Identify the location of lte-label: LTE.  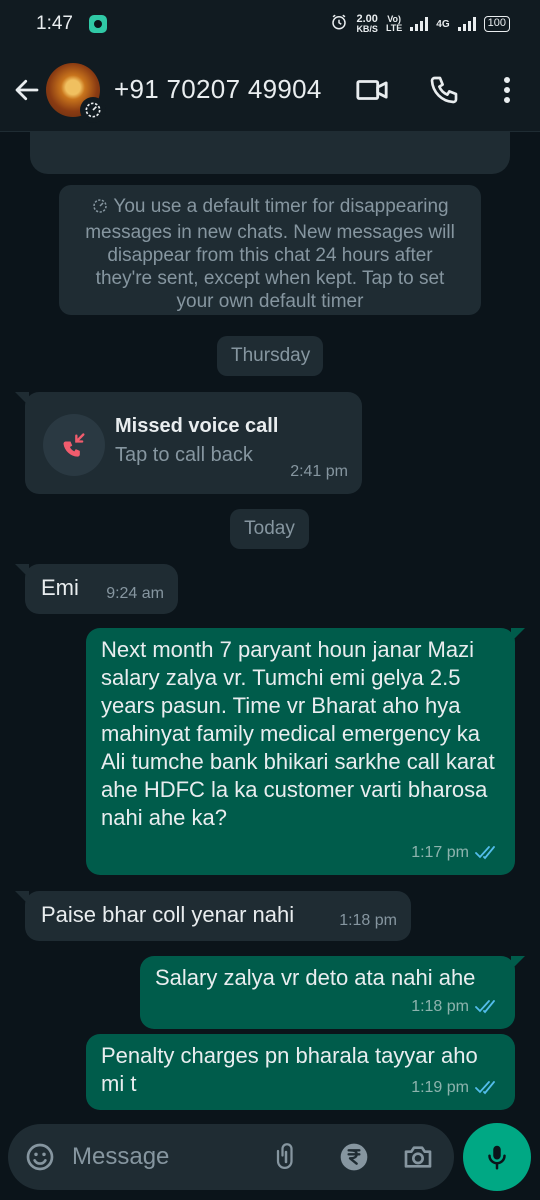
(394, 28).